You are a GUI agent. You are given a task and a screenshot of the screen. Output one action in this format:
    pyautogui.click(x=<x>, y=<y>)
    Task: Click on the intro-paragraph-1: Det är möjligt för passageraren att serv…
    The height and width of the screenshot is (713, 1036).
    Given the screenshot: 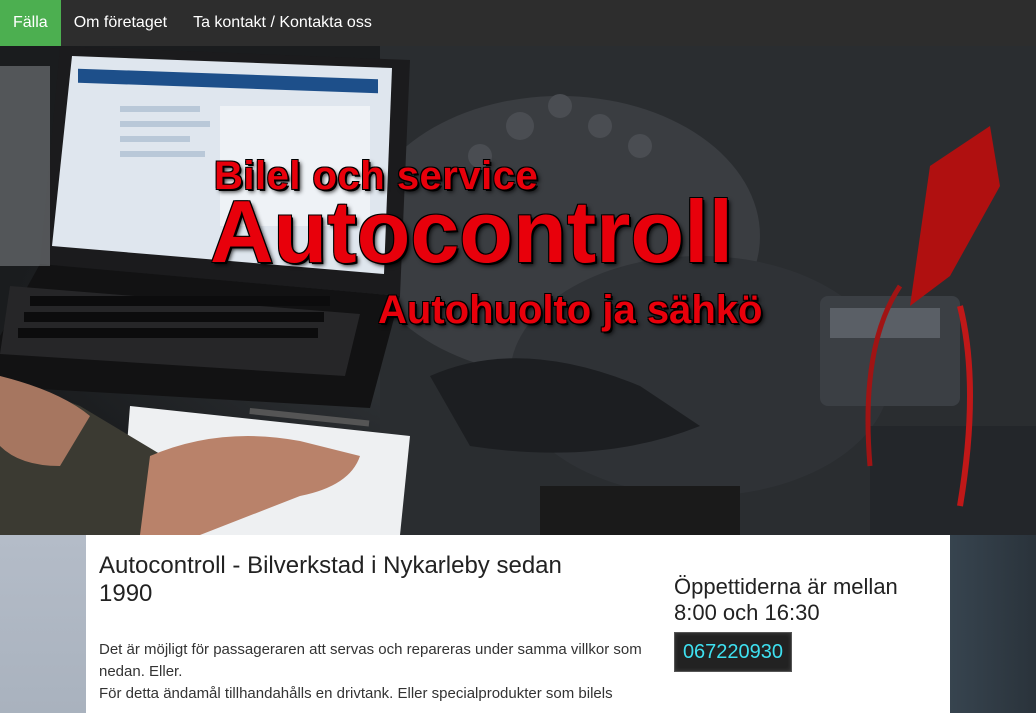 What is the action you would take?
    pyautogui.click(x=370, y=660)
    